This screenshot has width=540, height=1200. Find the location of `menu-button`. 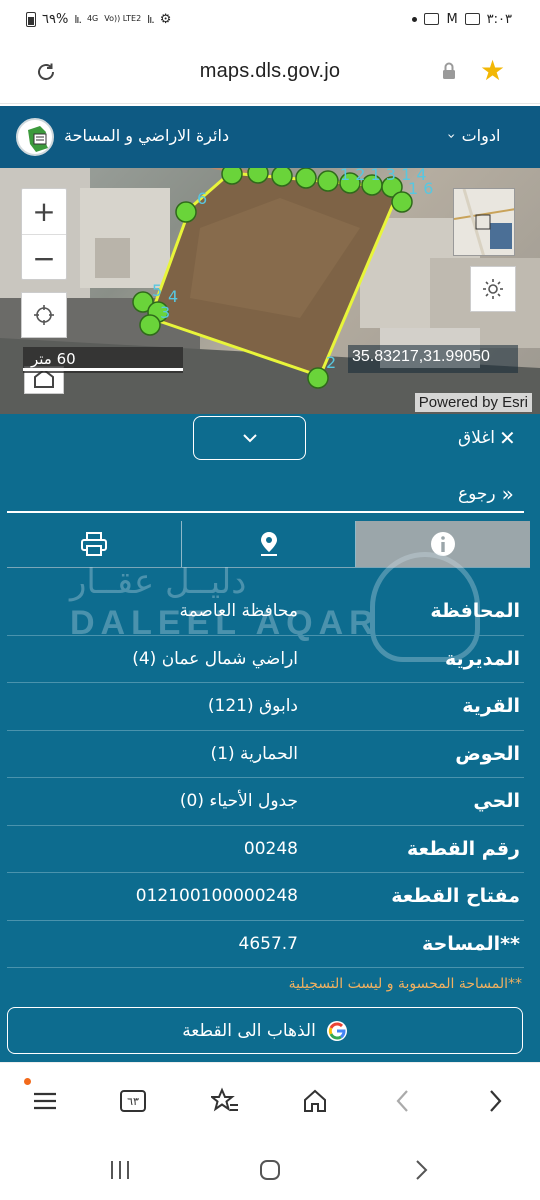

menu-button is located at coordinates (45, 1101).